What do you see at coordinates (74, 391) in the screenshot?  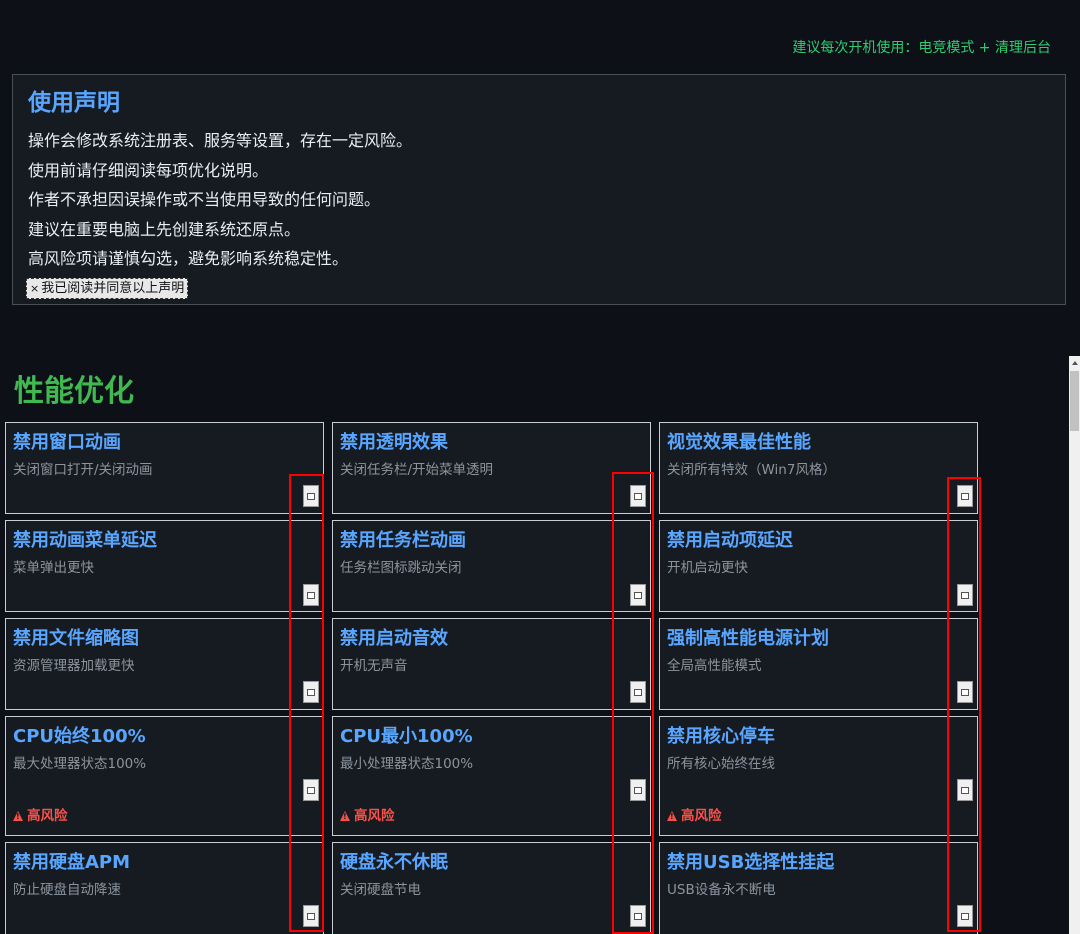 I see `section-title: 性能优化` at bounding box center [74, 391].